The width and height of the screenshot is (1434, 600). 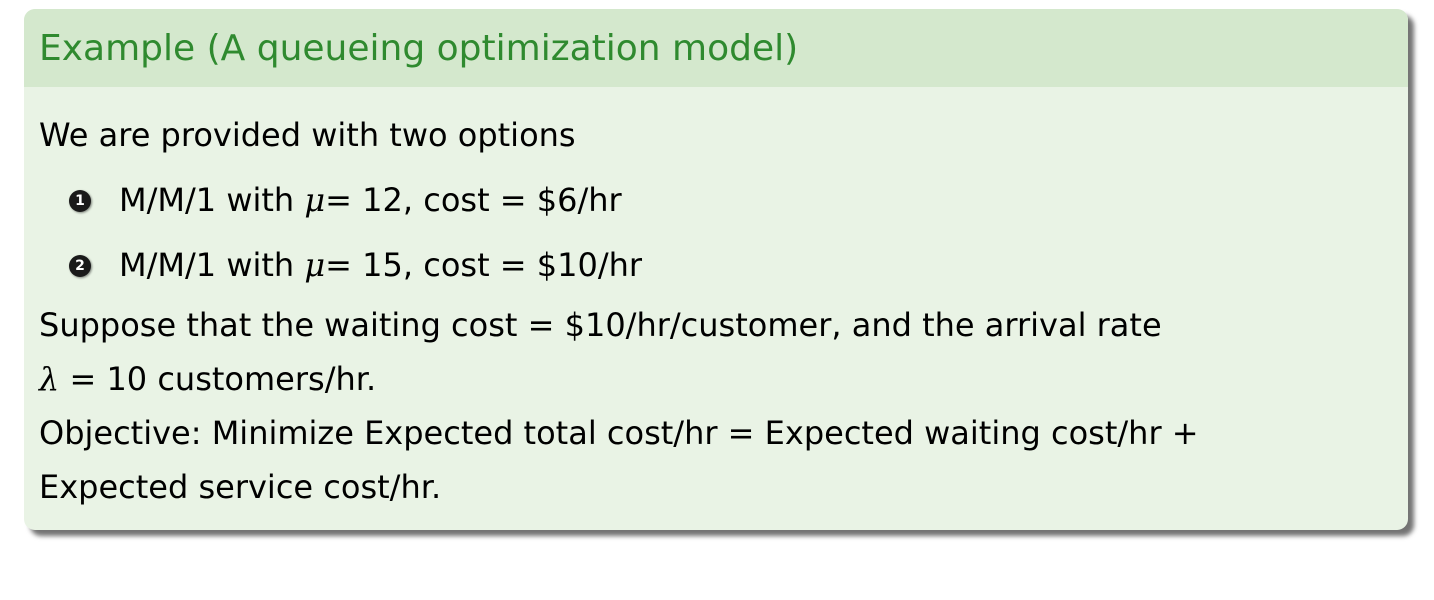 I want to click on option-2-mu: μ, so click(x=315, y=265).